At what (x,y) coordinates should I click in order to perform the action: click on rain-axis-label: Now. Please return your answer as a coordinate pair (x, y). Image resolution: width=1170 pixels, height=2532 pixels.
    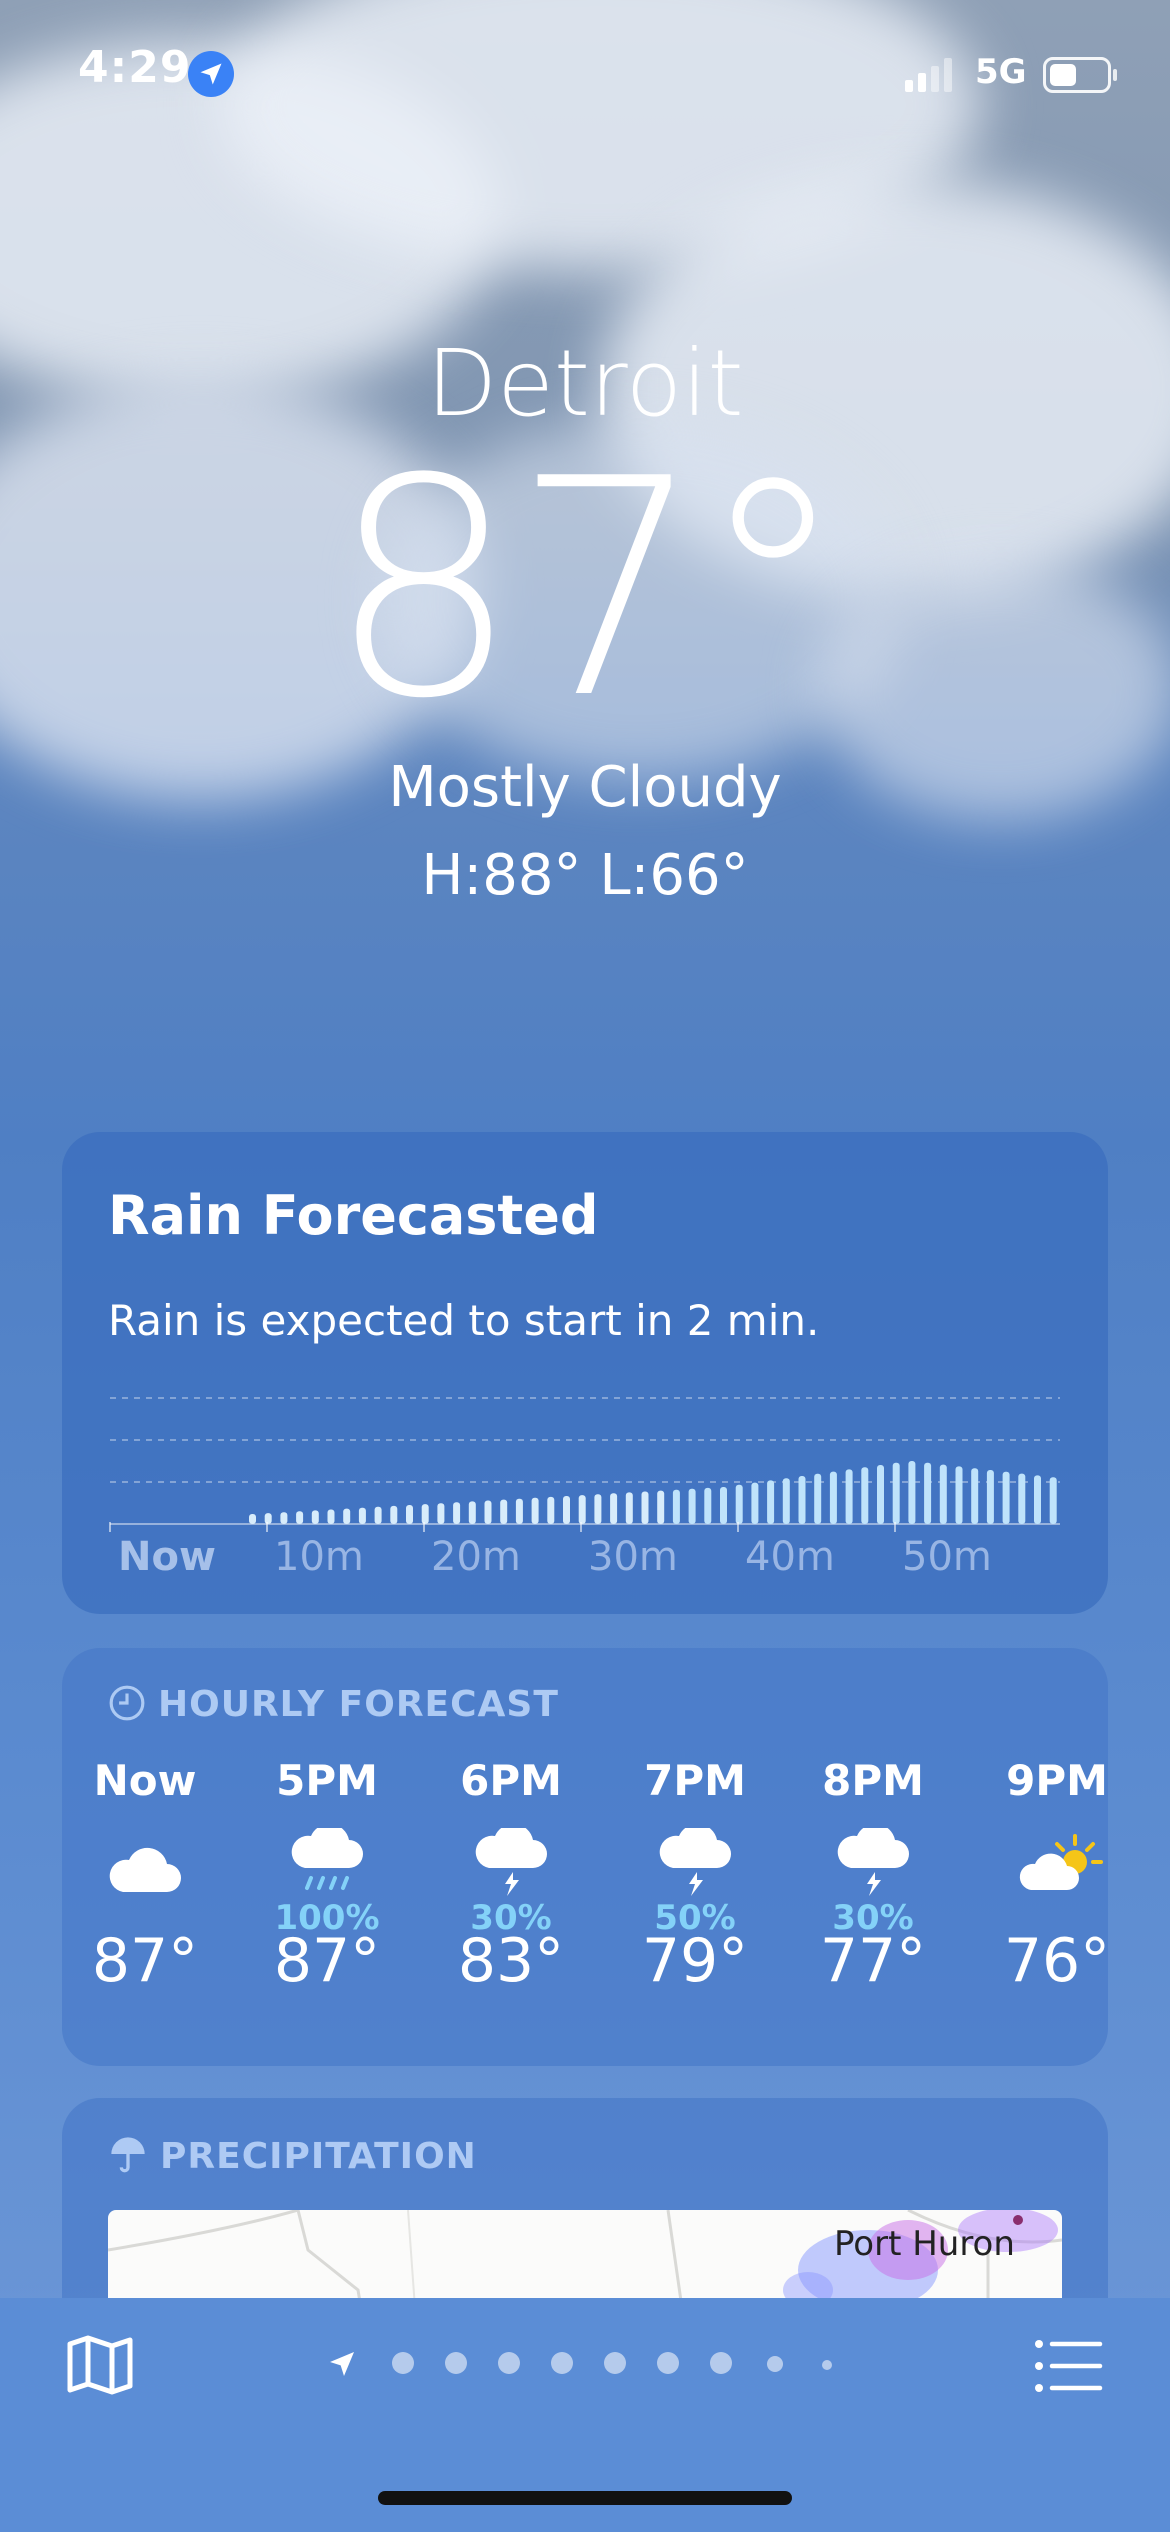
    Looking at the image, I should click on (167, 1557).